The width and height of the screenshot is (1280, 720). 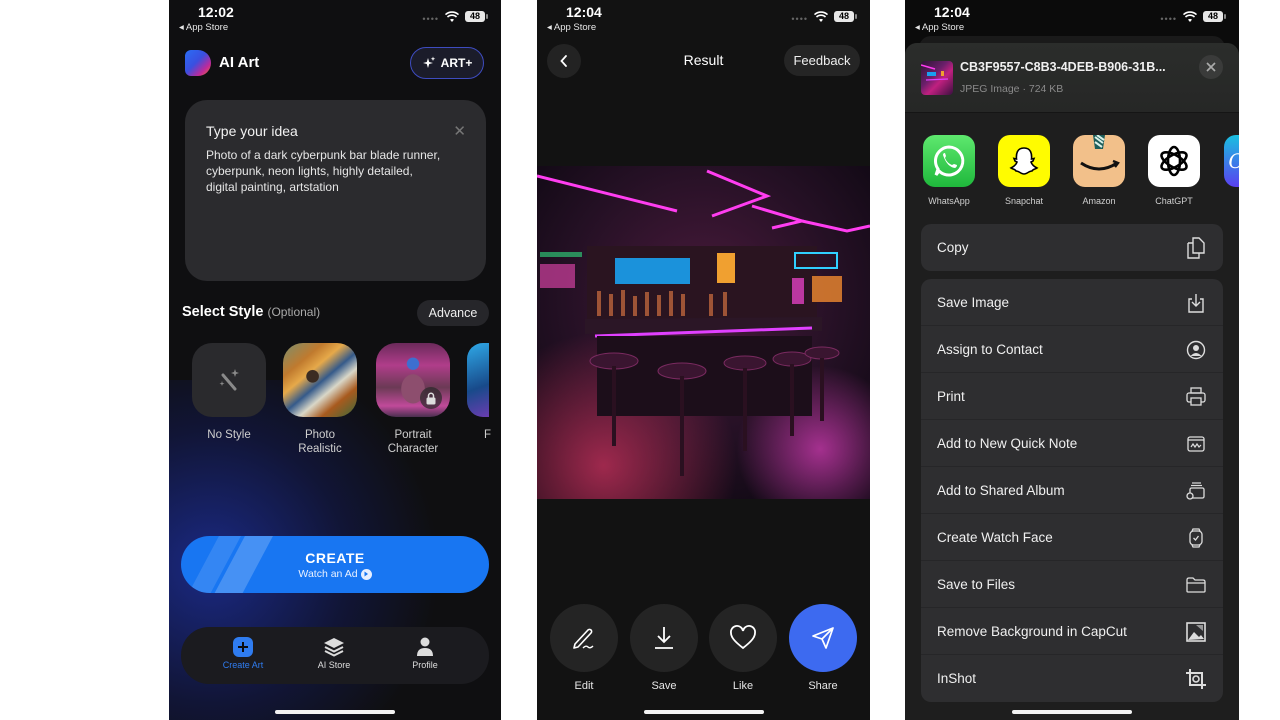 I want to click on action-shared-album: Add to Shared Album, so click(x=1072, y=490).